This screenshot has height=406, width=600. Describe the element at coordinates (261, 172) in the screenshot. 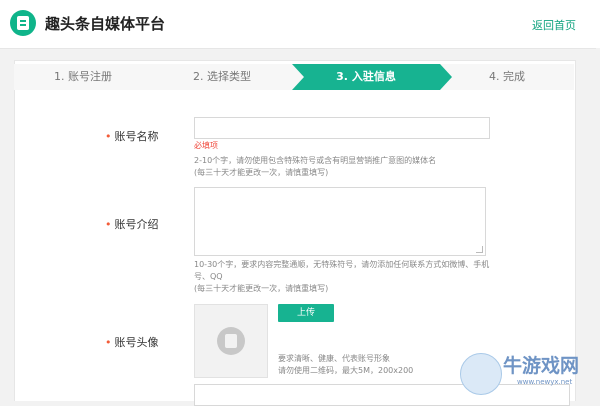

I see `account-name-hint-note: (每三十天才能更改一次，请慎重填写)` at that location.